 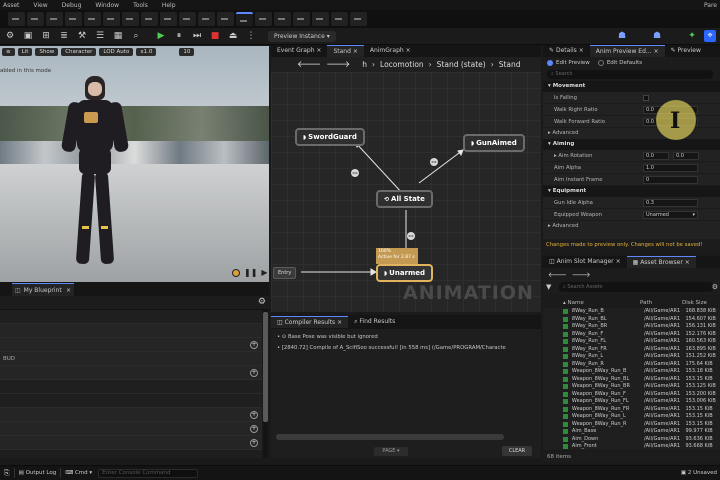 What do you see at coordinates (72, 5) in the screenshot?
I see `menu-debug: Debug` at bounding box center [72, 5].